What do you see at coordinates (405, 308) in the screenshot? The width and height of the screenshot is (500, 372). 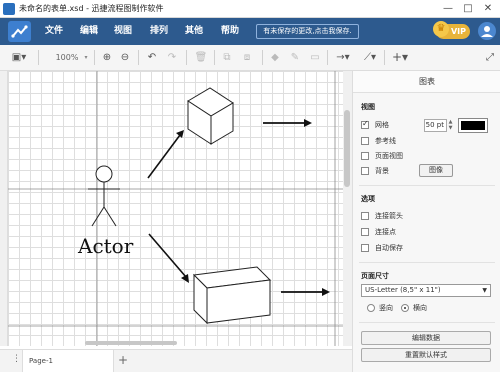 I see `landscape-radio` at bounding box center [405, 308].